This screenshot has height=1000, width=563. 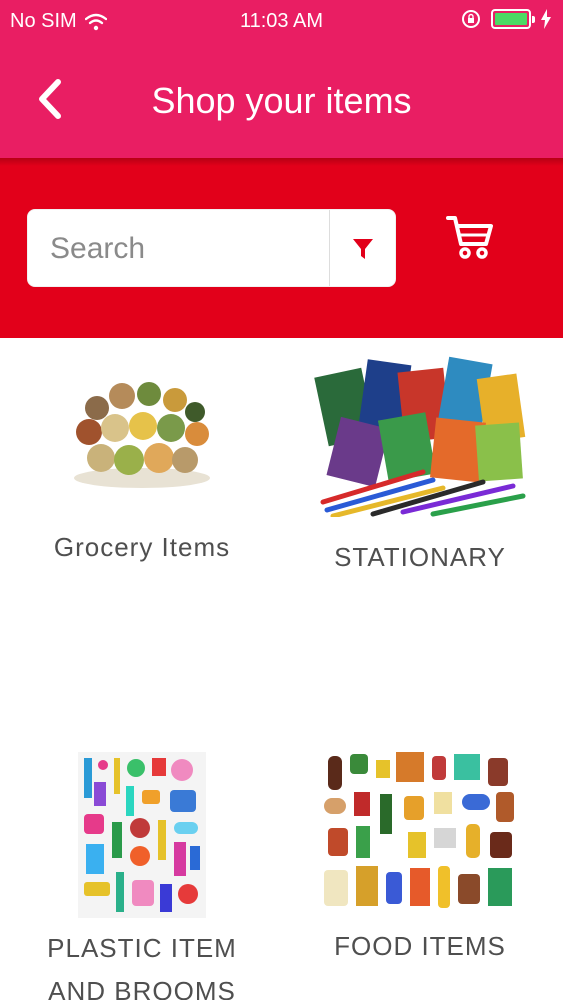 I want to click on filter-button, so click(x=363, y=249).